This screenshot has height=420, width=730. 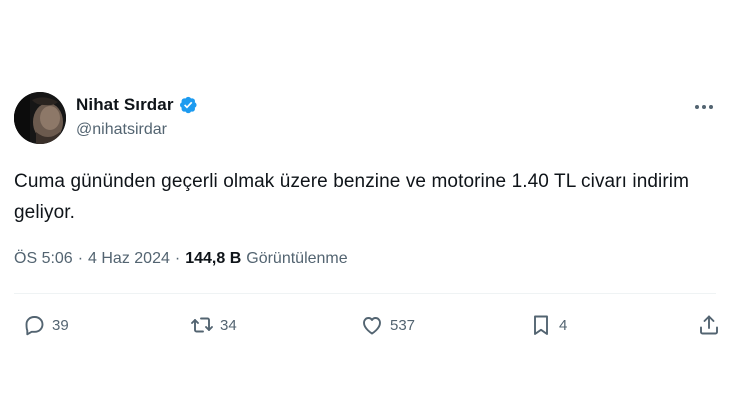 What do you see at coordinates (372, 326) in the screenshot?
I see `heart-icon` at bounding box center [372, 326].